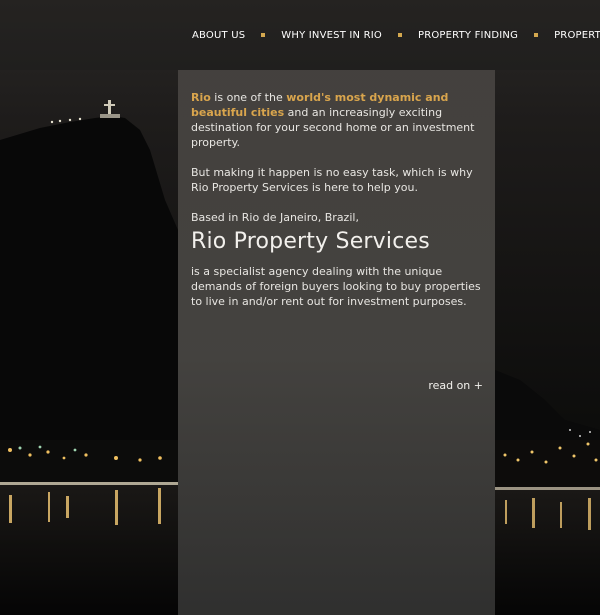 Image resolution: width=600 pixels, height=615 pixels. I want to click on read-more-link: read on +, so click(455, 385).